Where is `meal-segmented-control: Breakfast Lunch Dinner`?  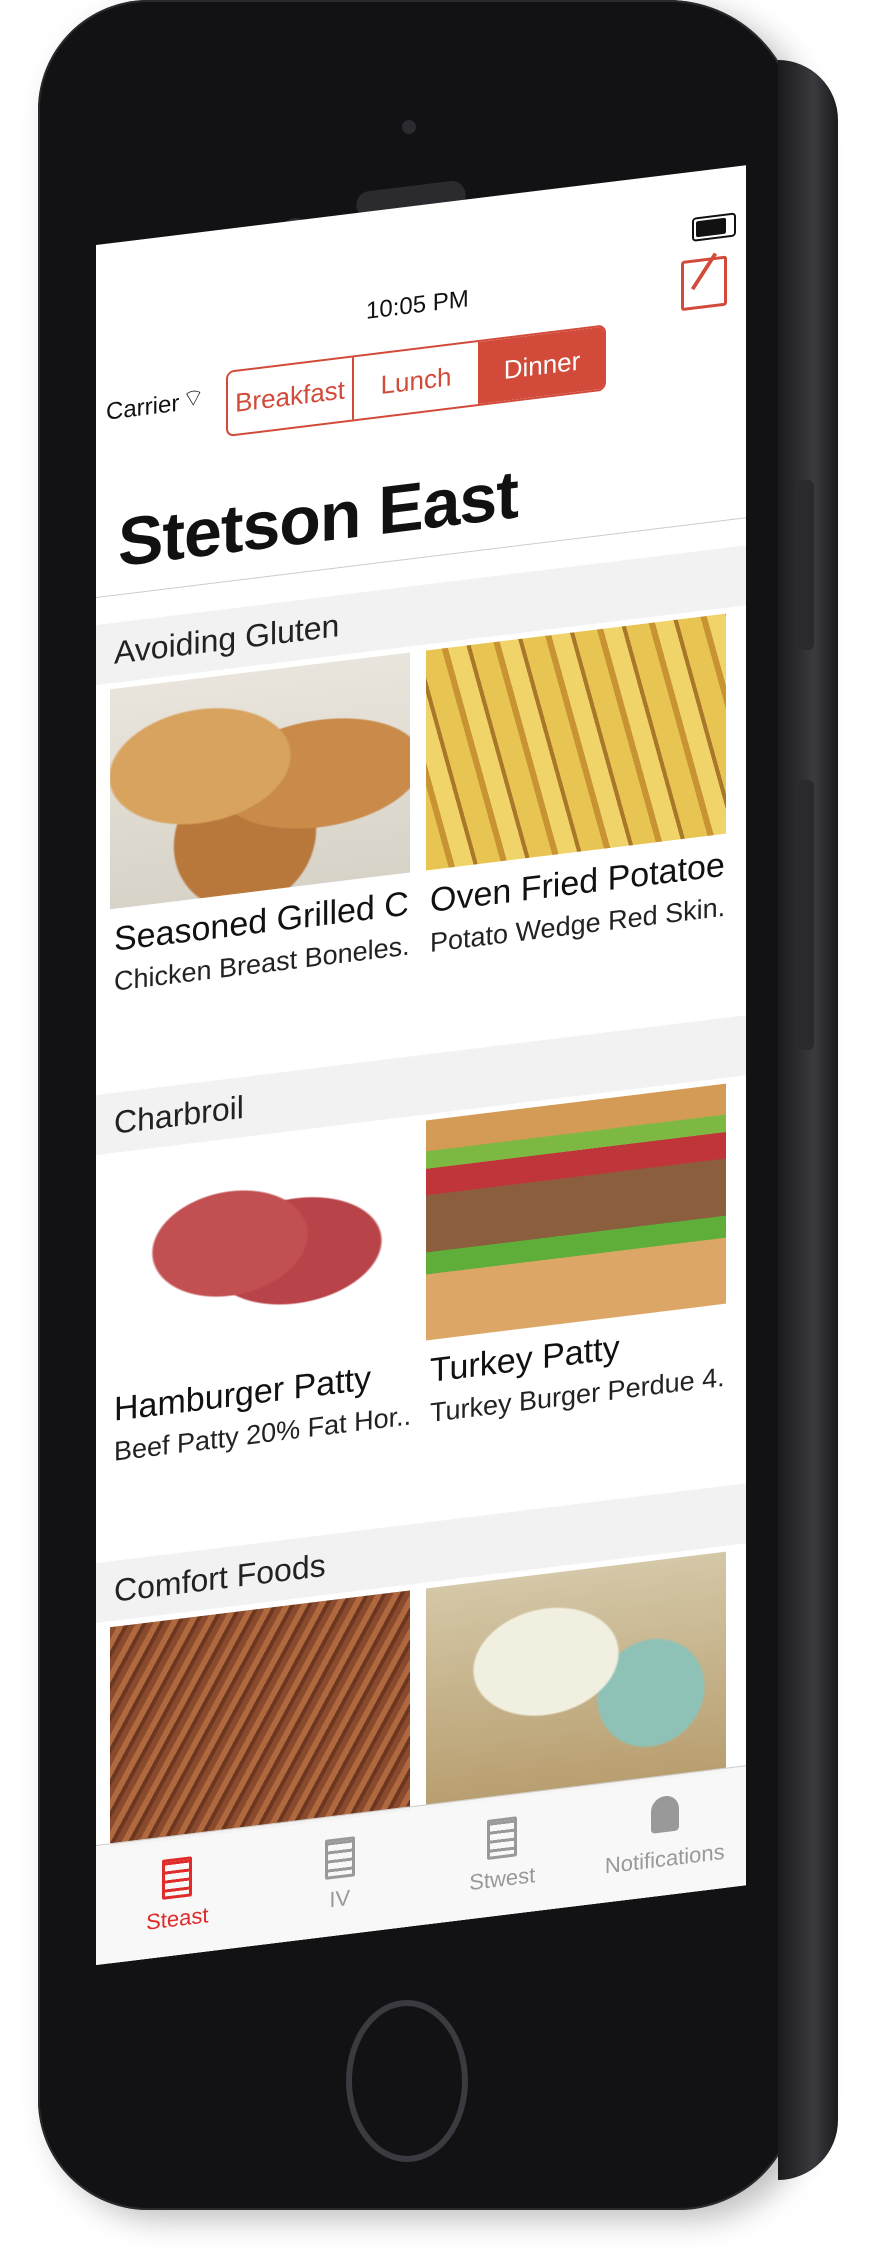 meal-segmented-control: Breakfast Lunch Dinner is located at coordinates (416, 381).